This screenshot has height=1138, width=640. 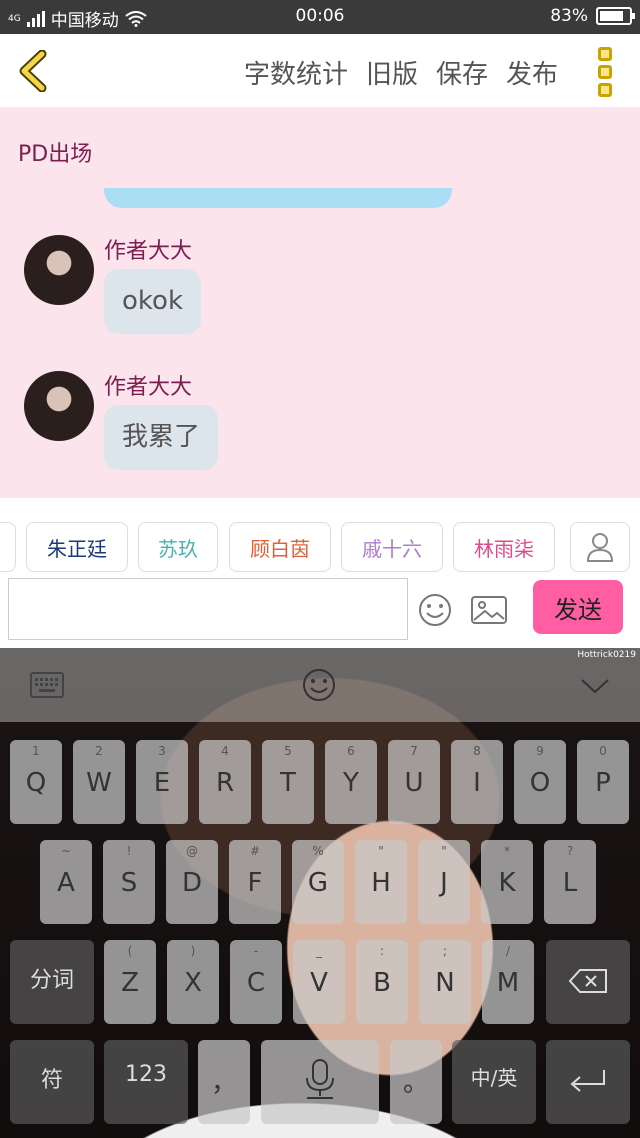 I want to click on character-chip-1: 苏玖, so click(x=178, y=547).